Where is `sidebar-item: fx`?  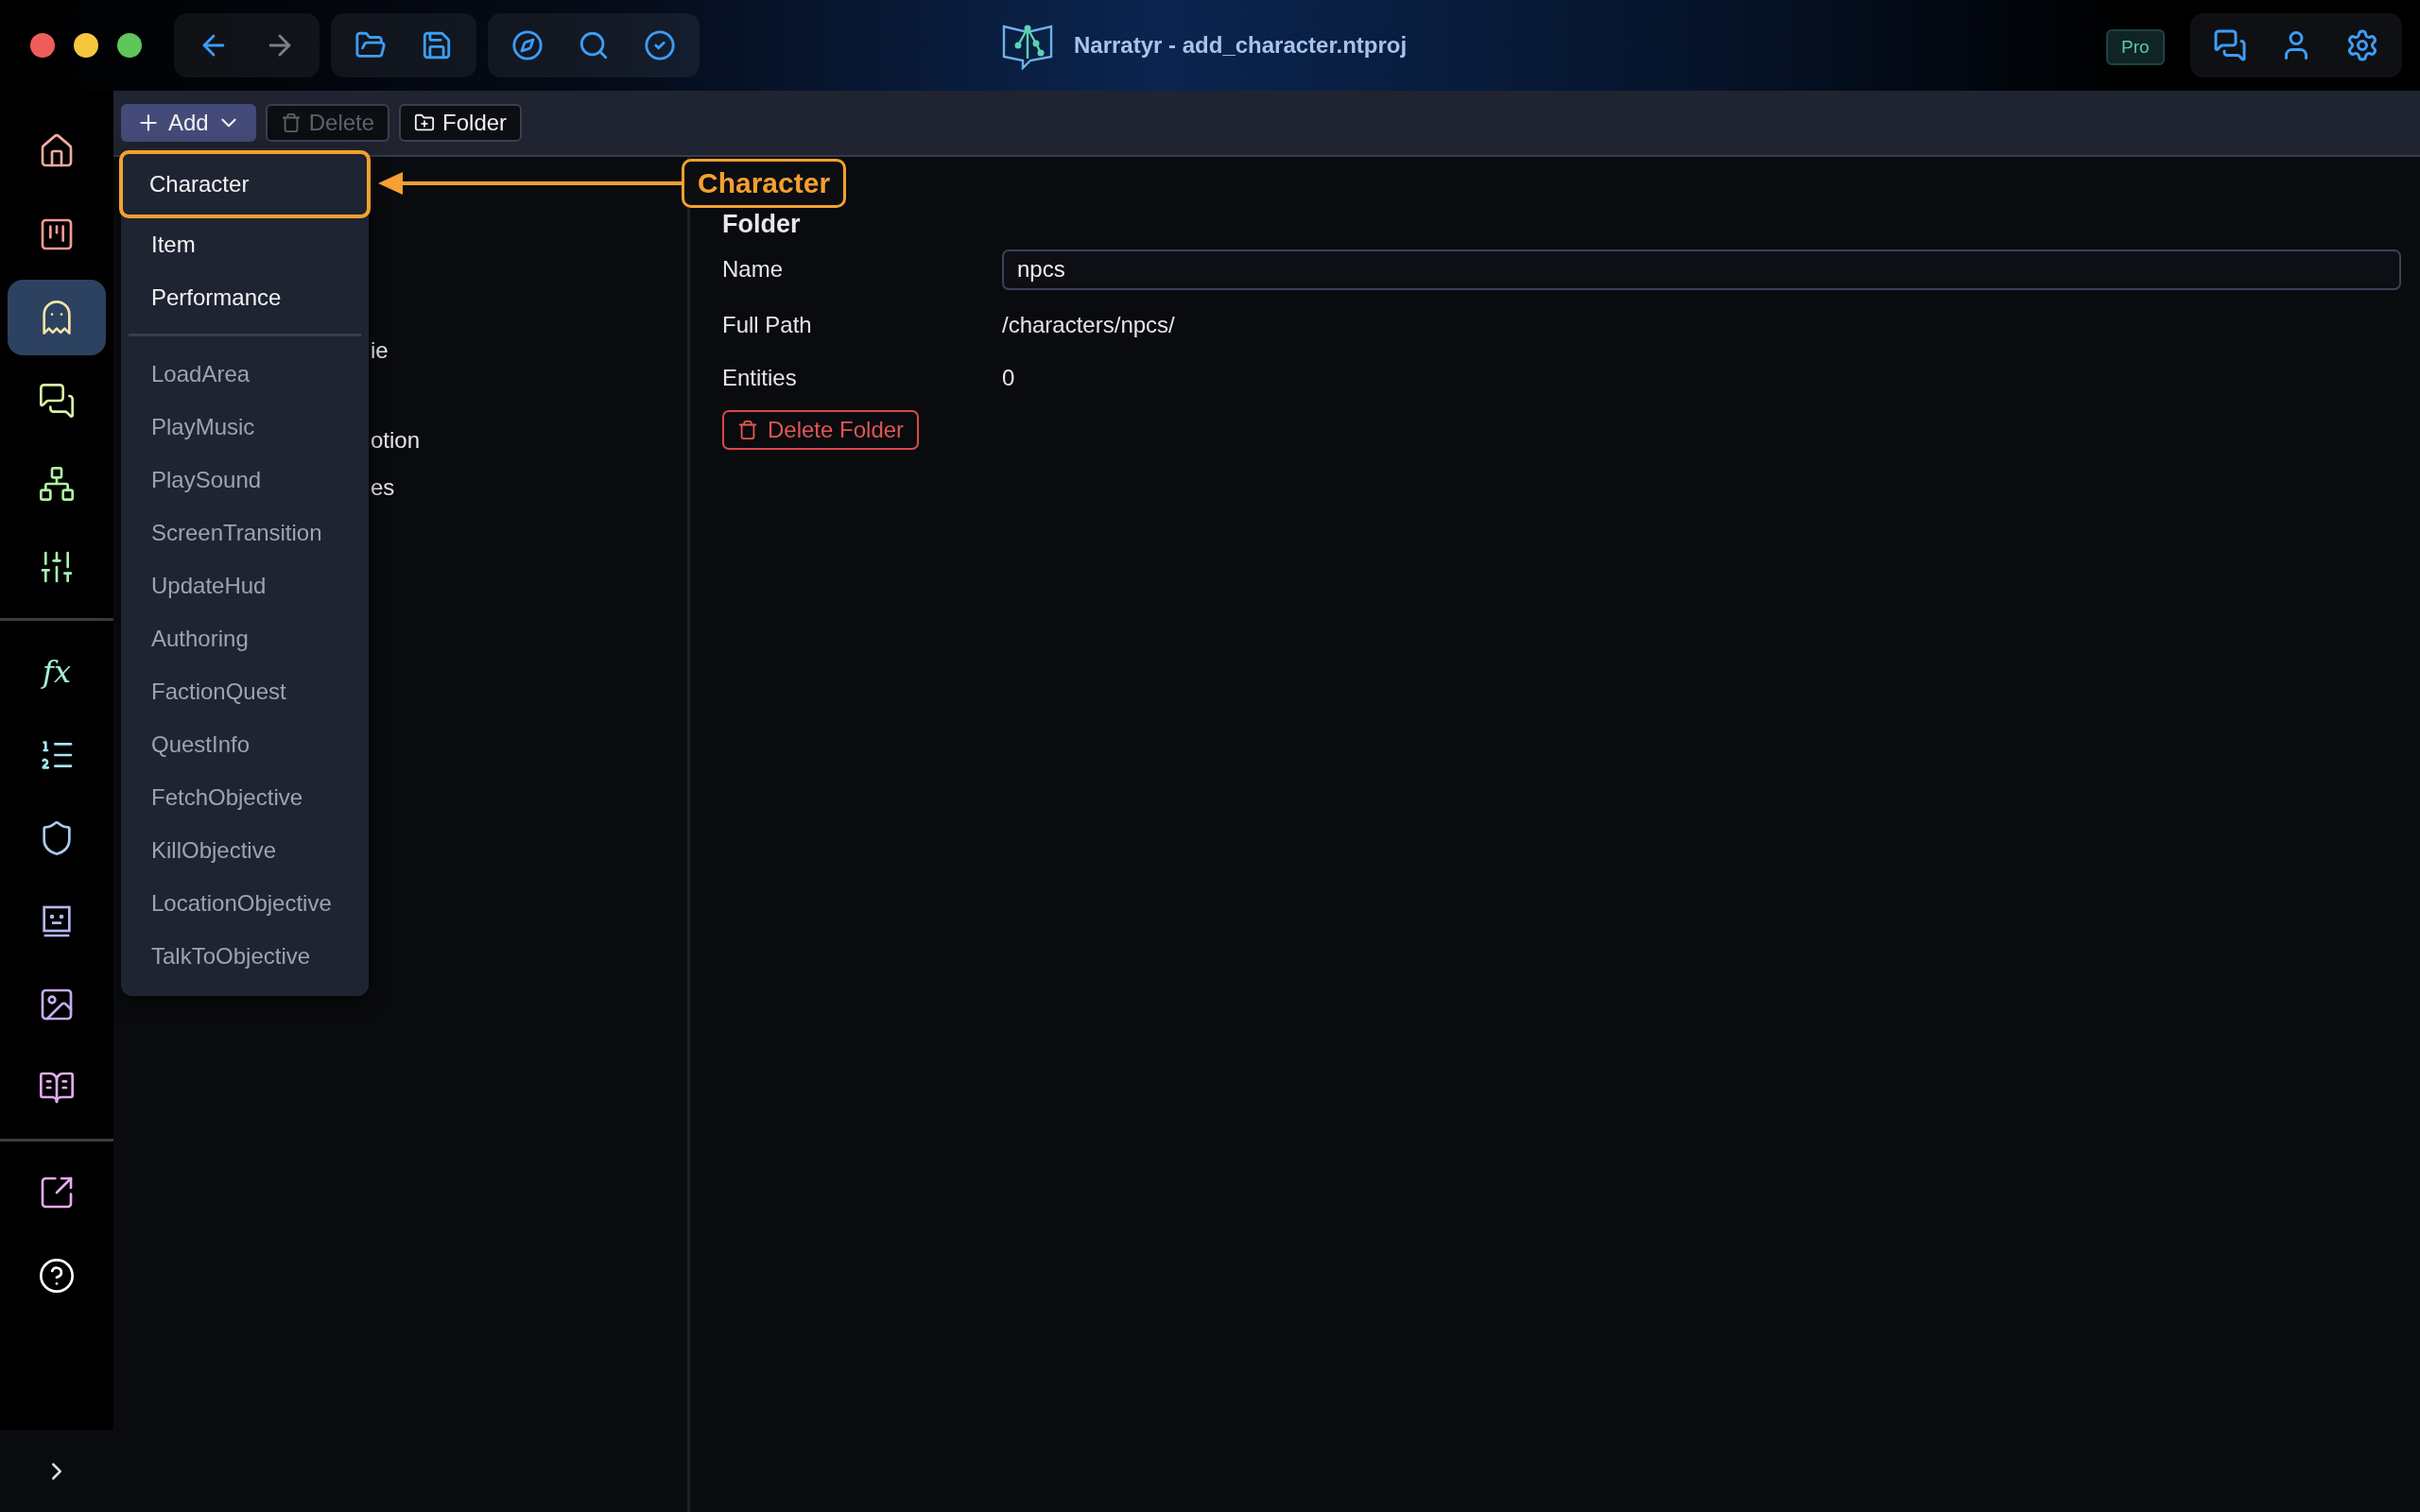 sidebar-item: fx is located at coordinates (57, 672).